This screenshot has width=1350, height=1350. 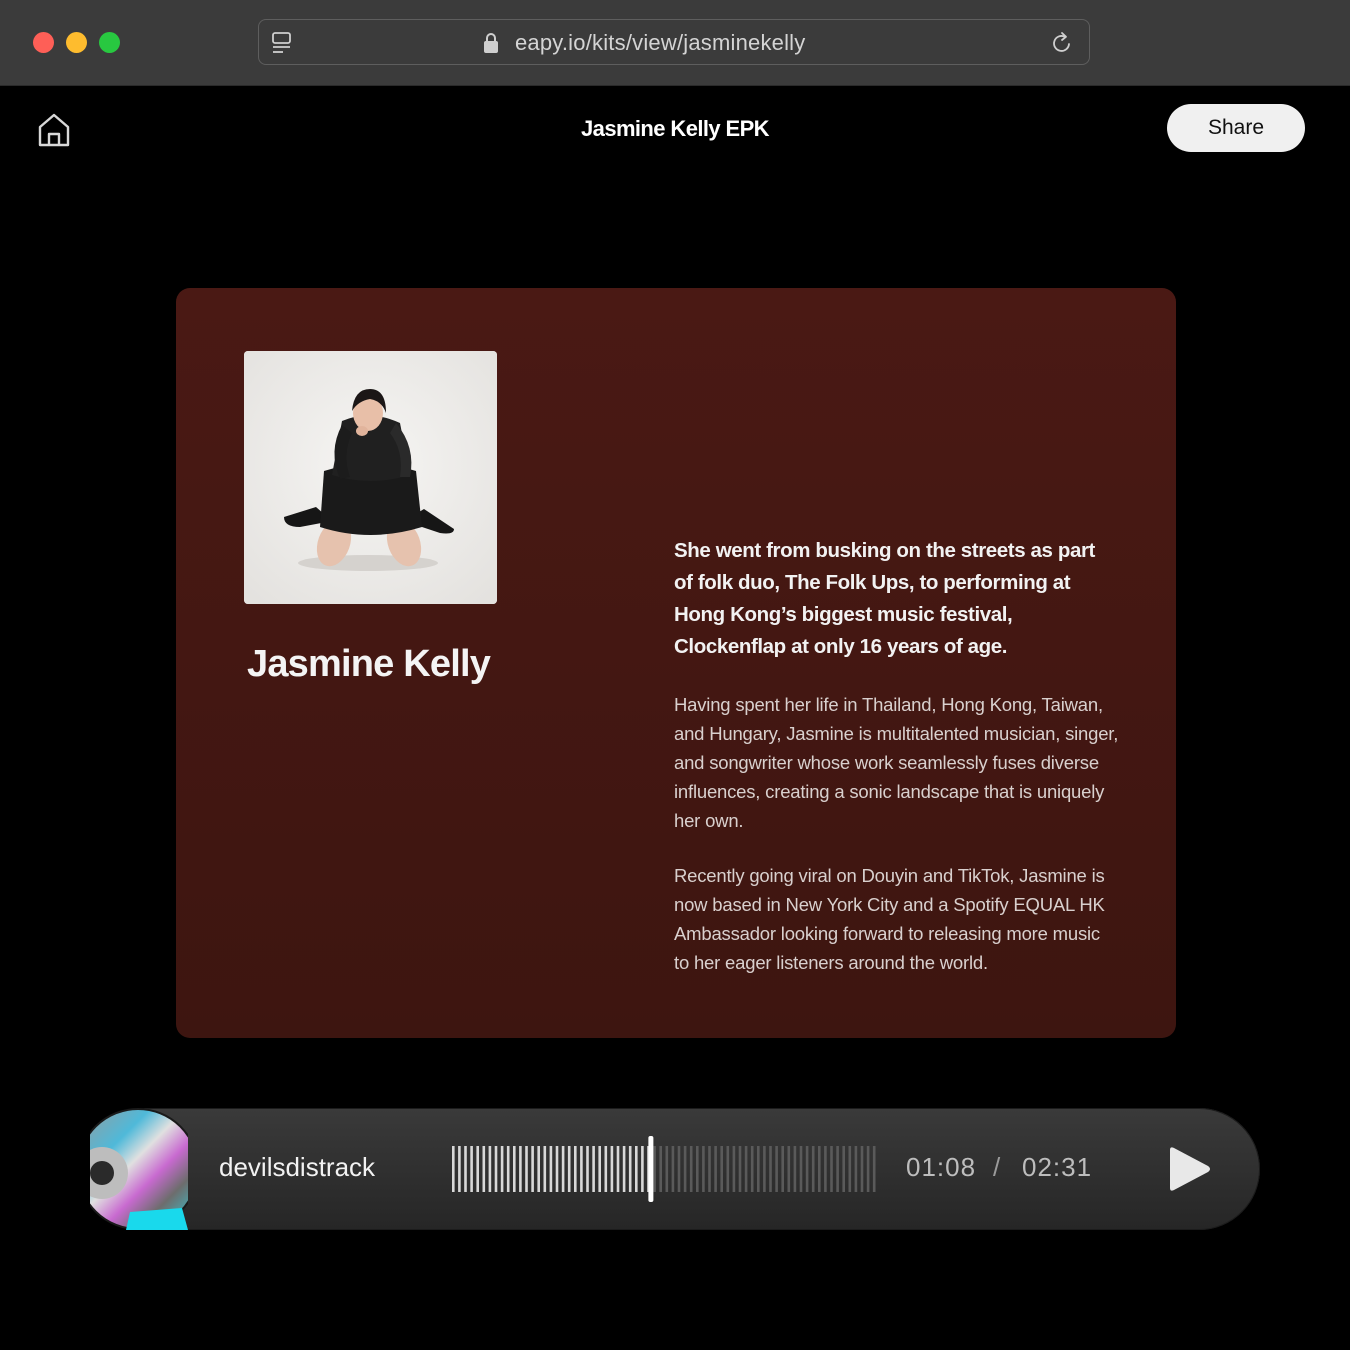 I want to click on artist-photo, so click(x=370, y=477).